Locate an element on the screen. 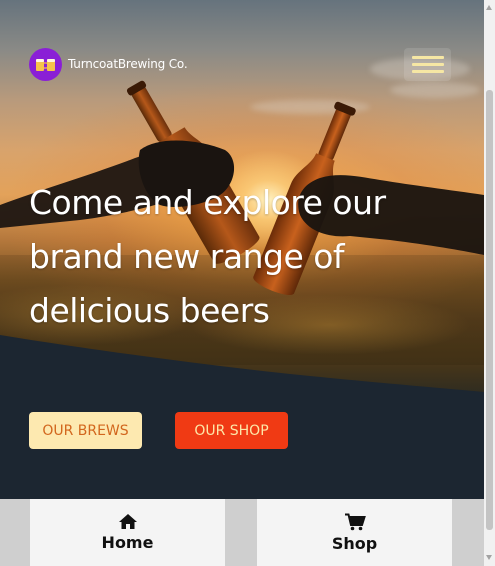 The width and height of the screenshot is (495, 566). brand-logo is located at coordinates (45, 64).